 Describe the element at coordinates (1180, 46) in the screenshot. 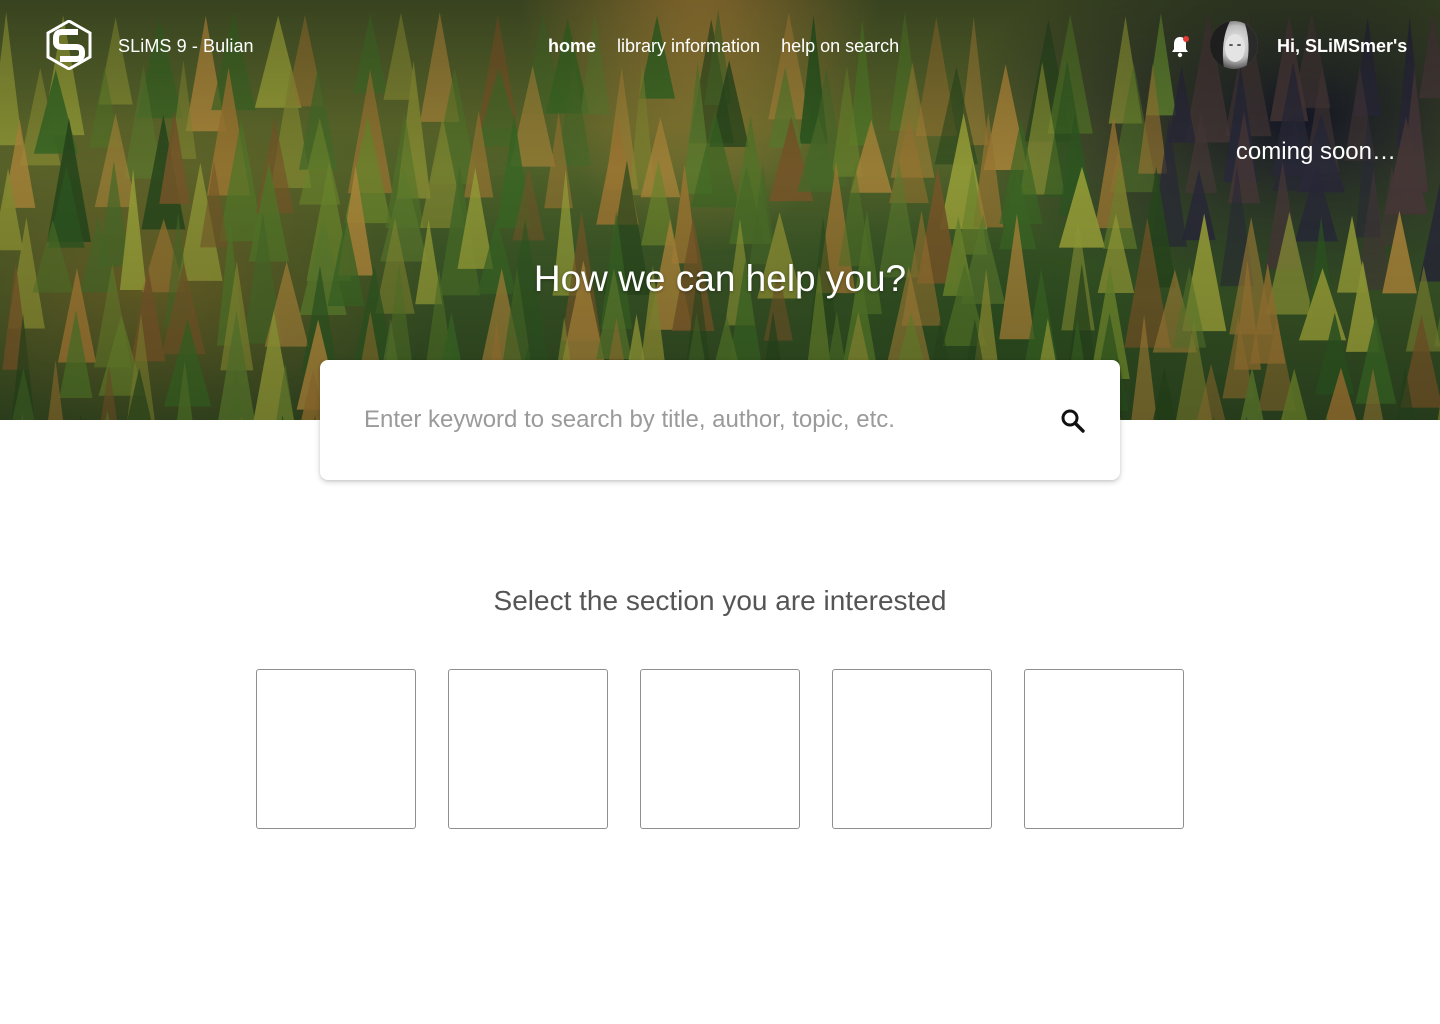

I see `bell-icon` at that location.